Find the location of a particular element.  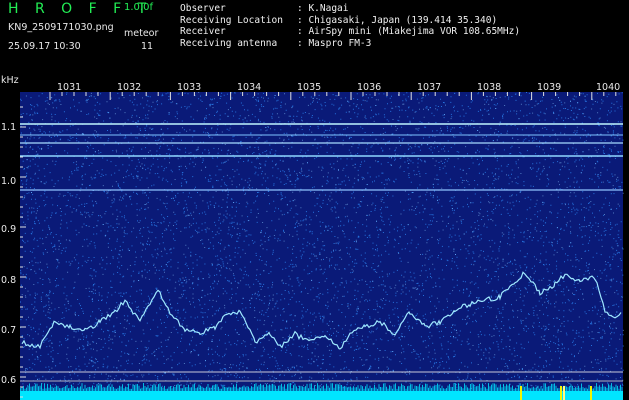

meta-value: : AirSpy mini (Miakejima VOR 108.65MHz) is located at coordinates (409, 31).